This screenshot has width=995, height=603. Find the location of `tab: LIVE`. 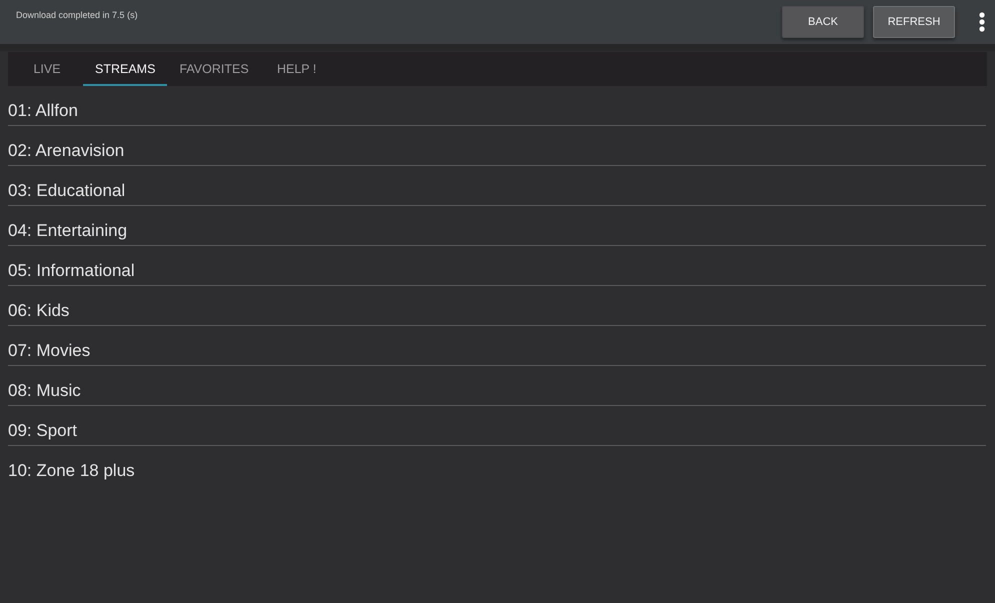

tab: LIVE is located at coordinates (47, 69).